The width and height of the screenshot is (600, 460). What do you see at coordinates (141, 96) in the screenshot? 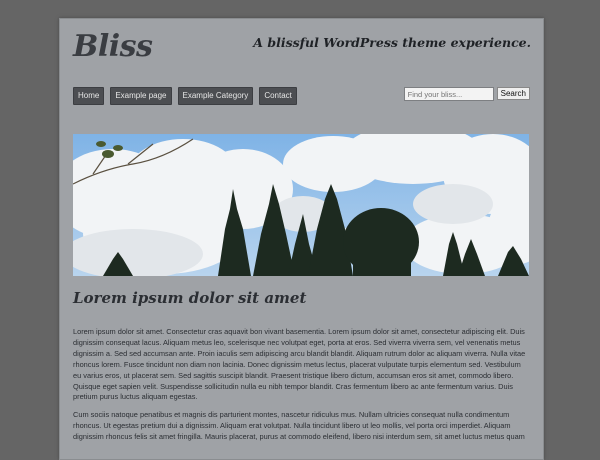
I see `nav-item-example-page: Example page` at bounding box center [141, 96].